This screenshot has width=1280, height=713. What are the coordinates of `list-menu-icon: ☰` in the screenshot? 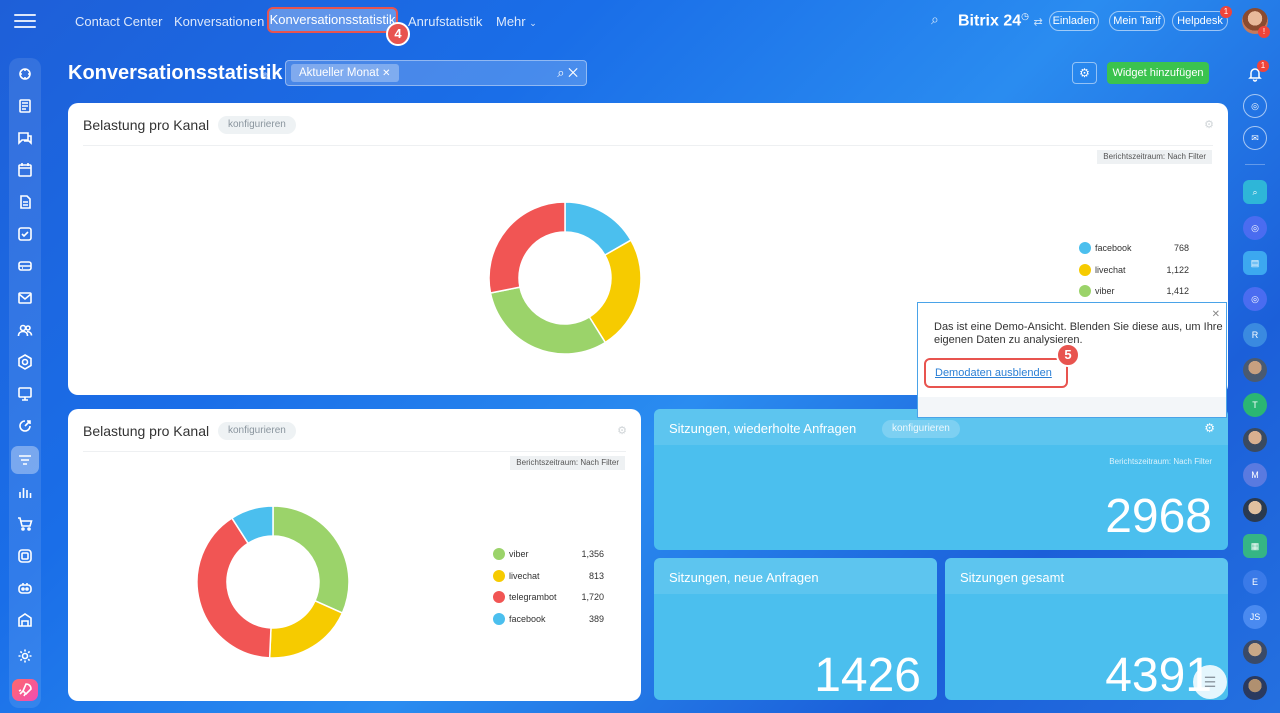 It's located at (1210, 682).